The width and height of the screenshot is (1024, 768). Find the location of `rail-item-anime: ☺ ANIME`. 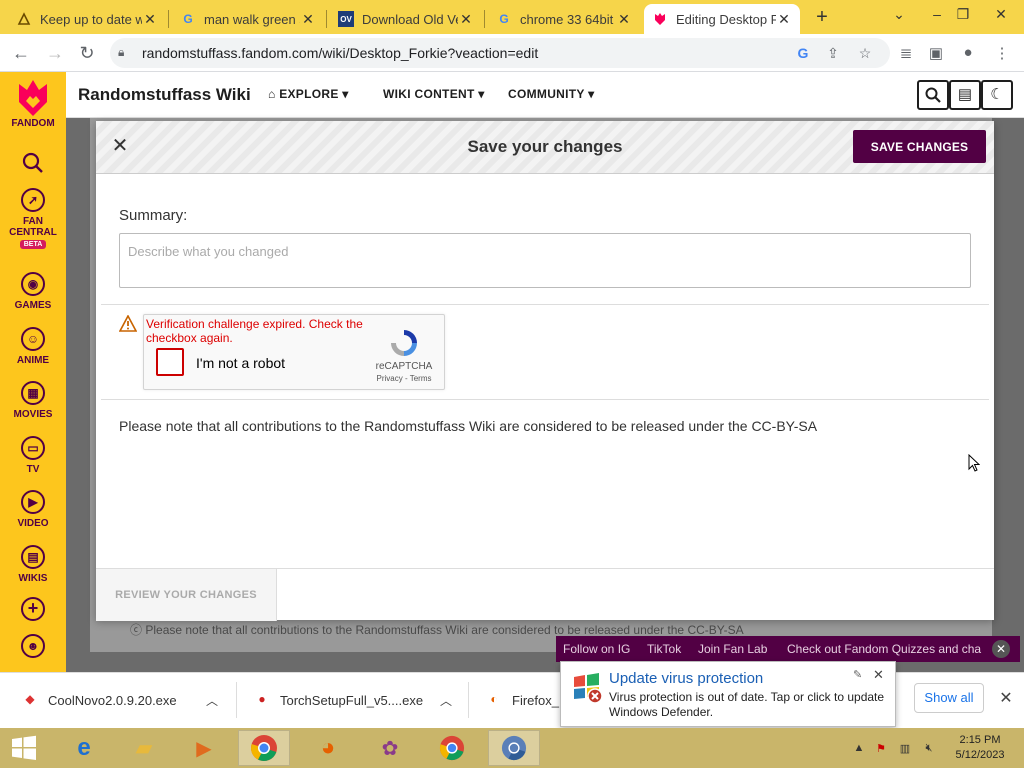

rail-item-anime: ☺ ANIME is located at coordinates (33, 346).